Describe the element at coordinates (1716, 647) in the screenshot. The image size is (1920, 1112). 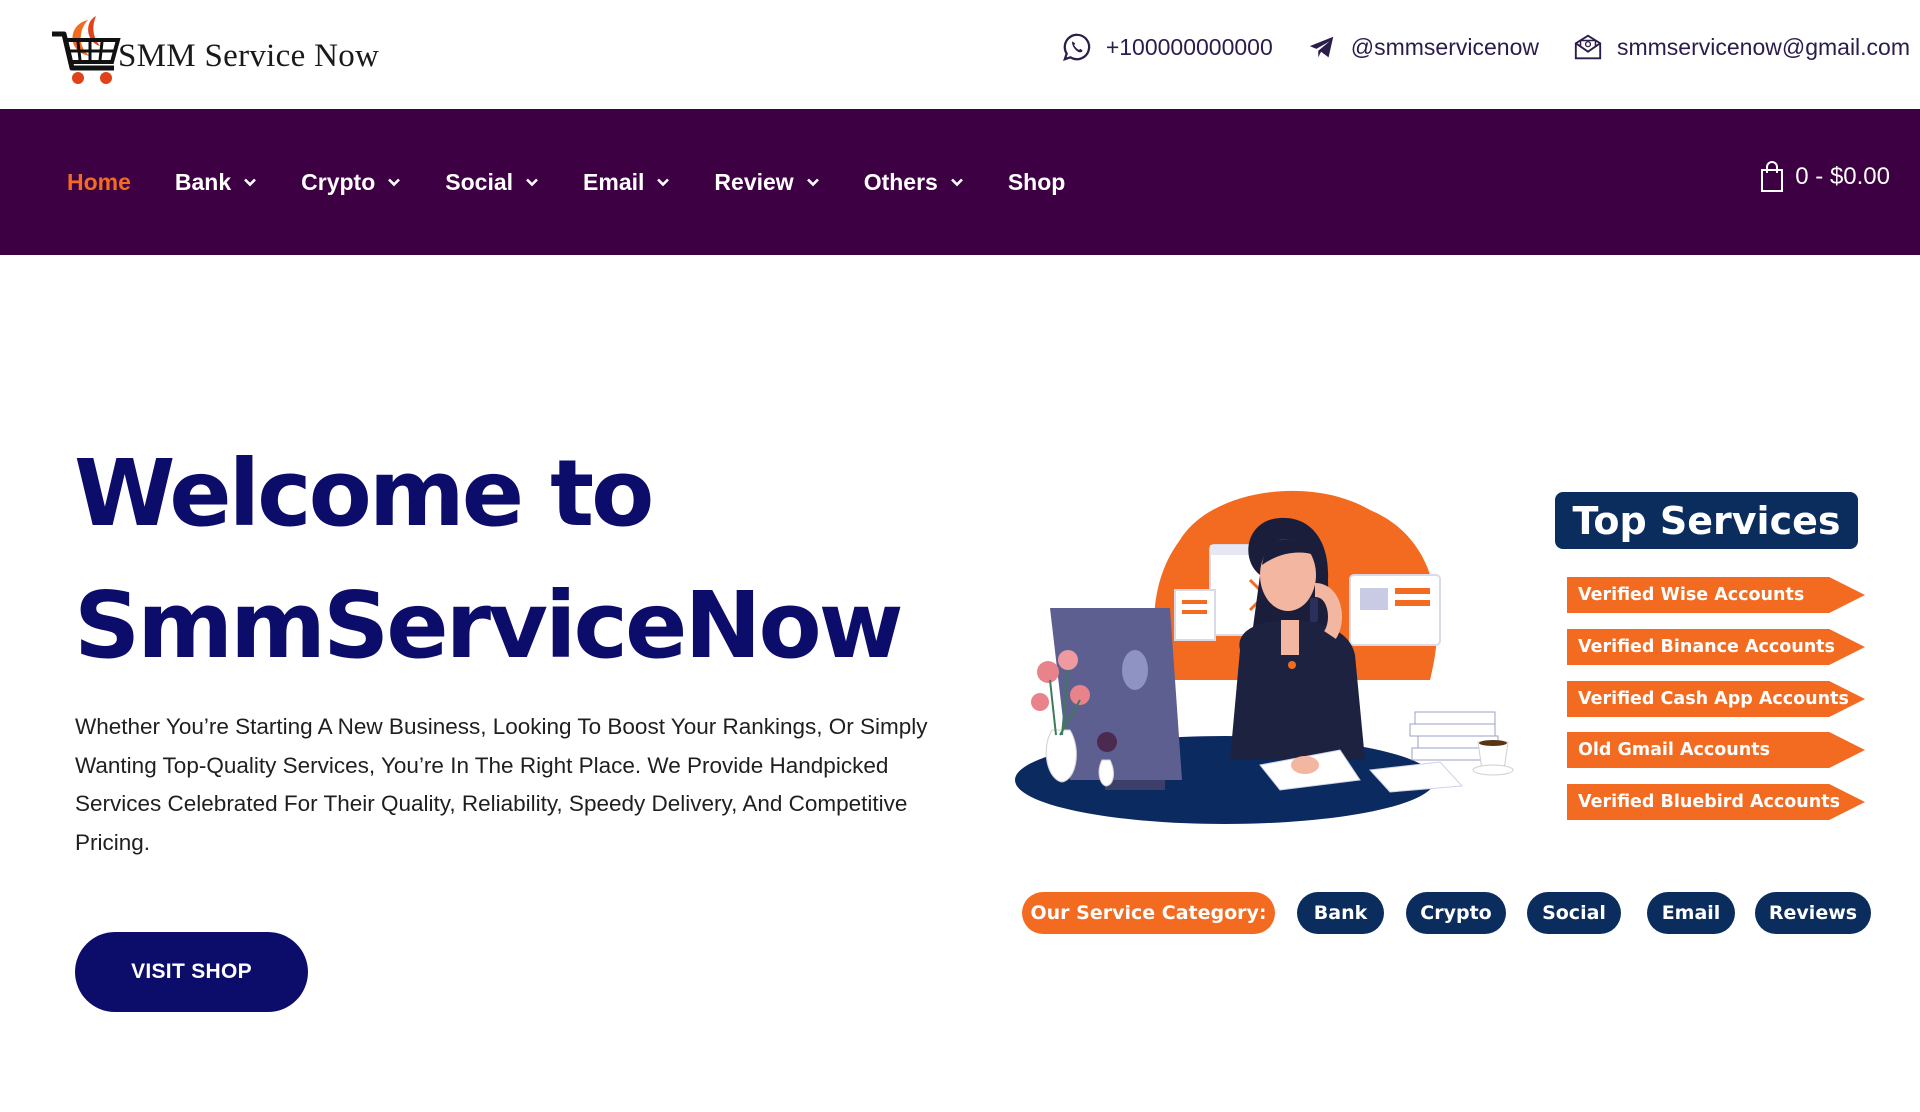
I see `service-tag-binance: Verified Binance Accounts` at that location.